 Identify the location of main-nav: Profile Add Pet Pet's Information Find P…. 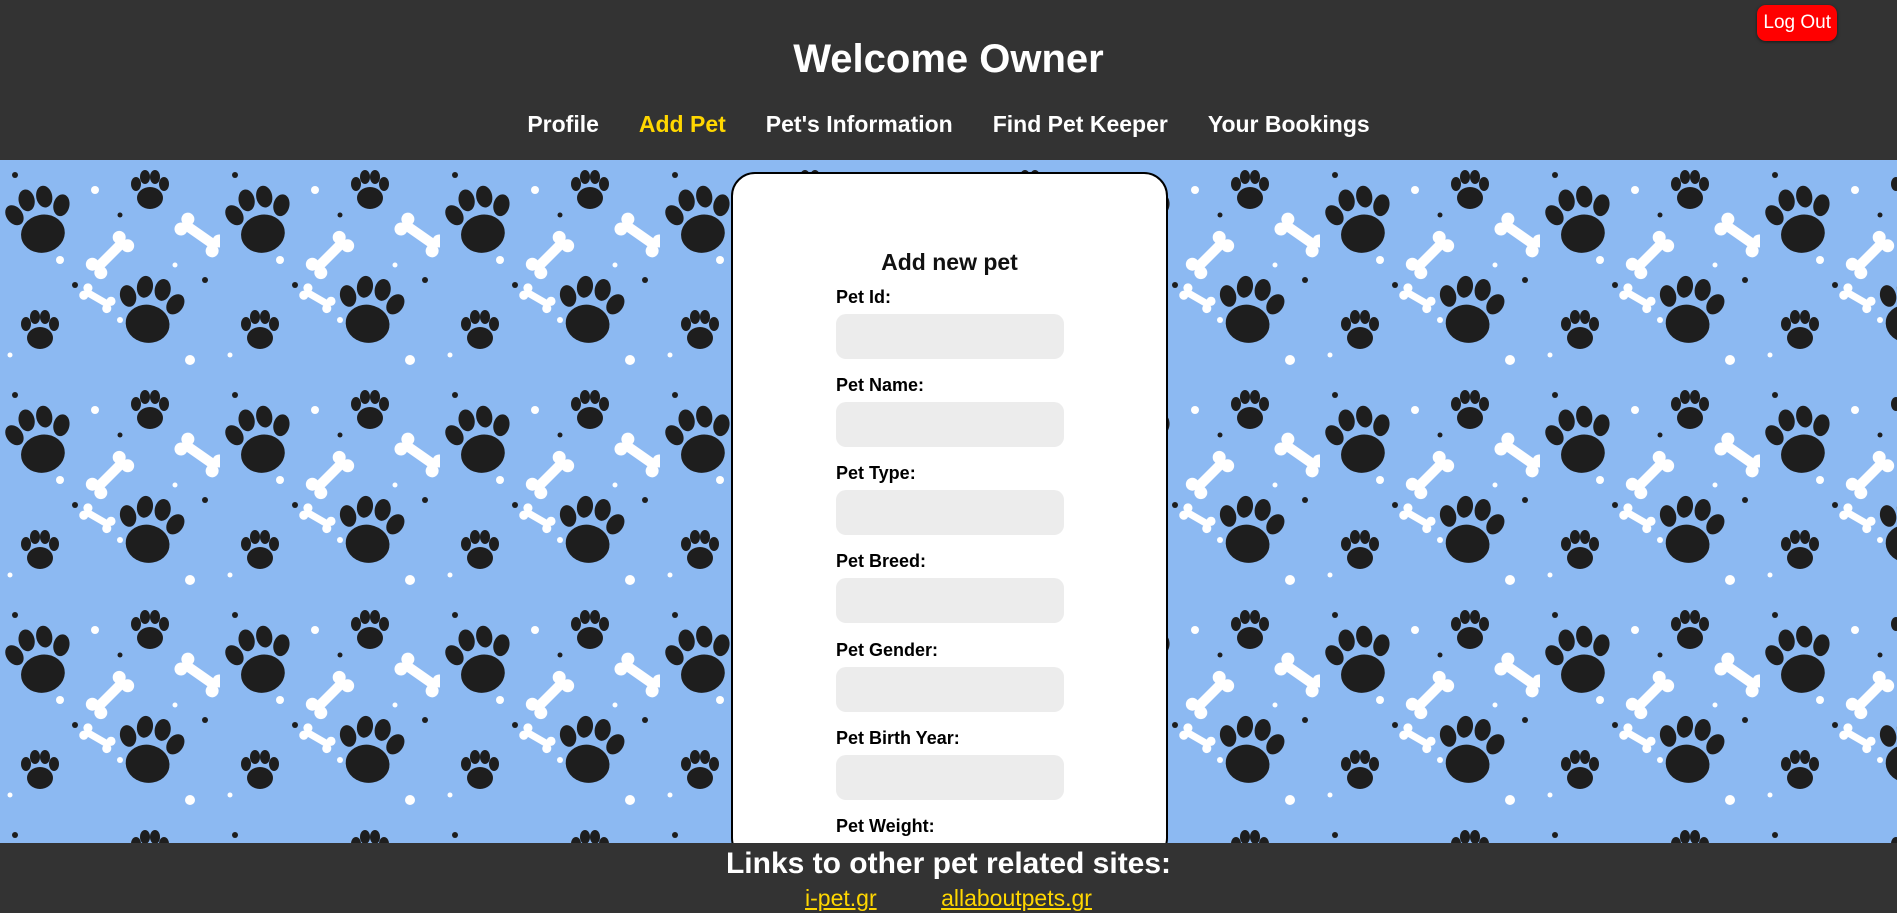
(948, 124).